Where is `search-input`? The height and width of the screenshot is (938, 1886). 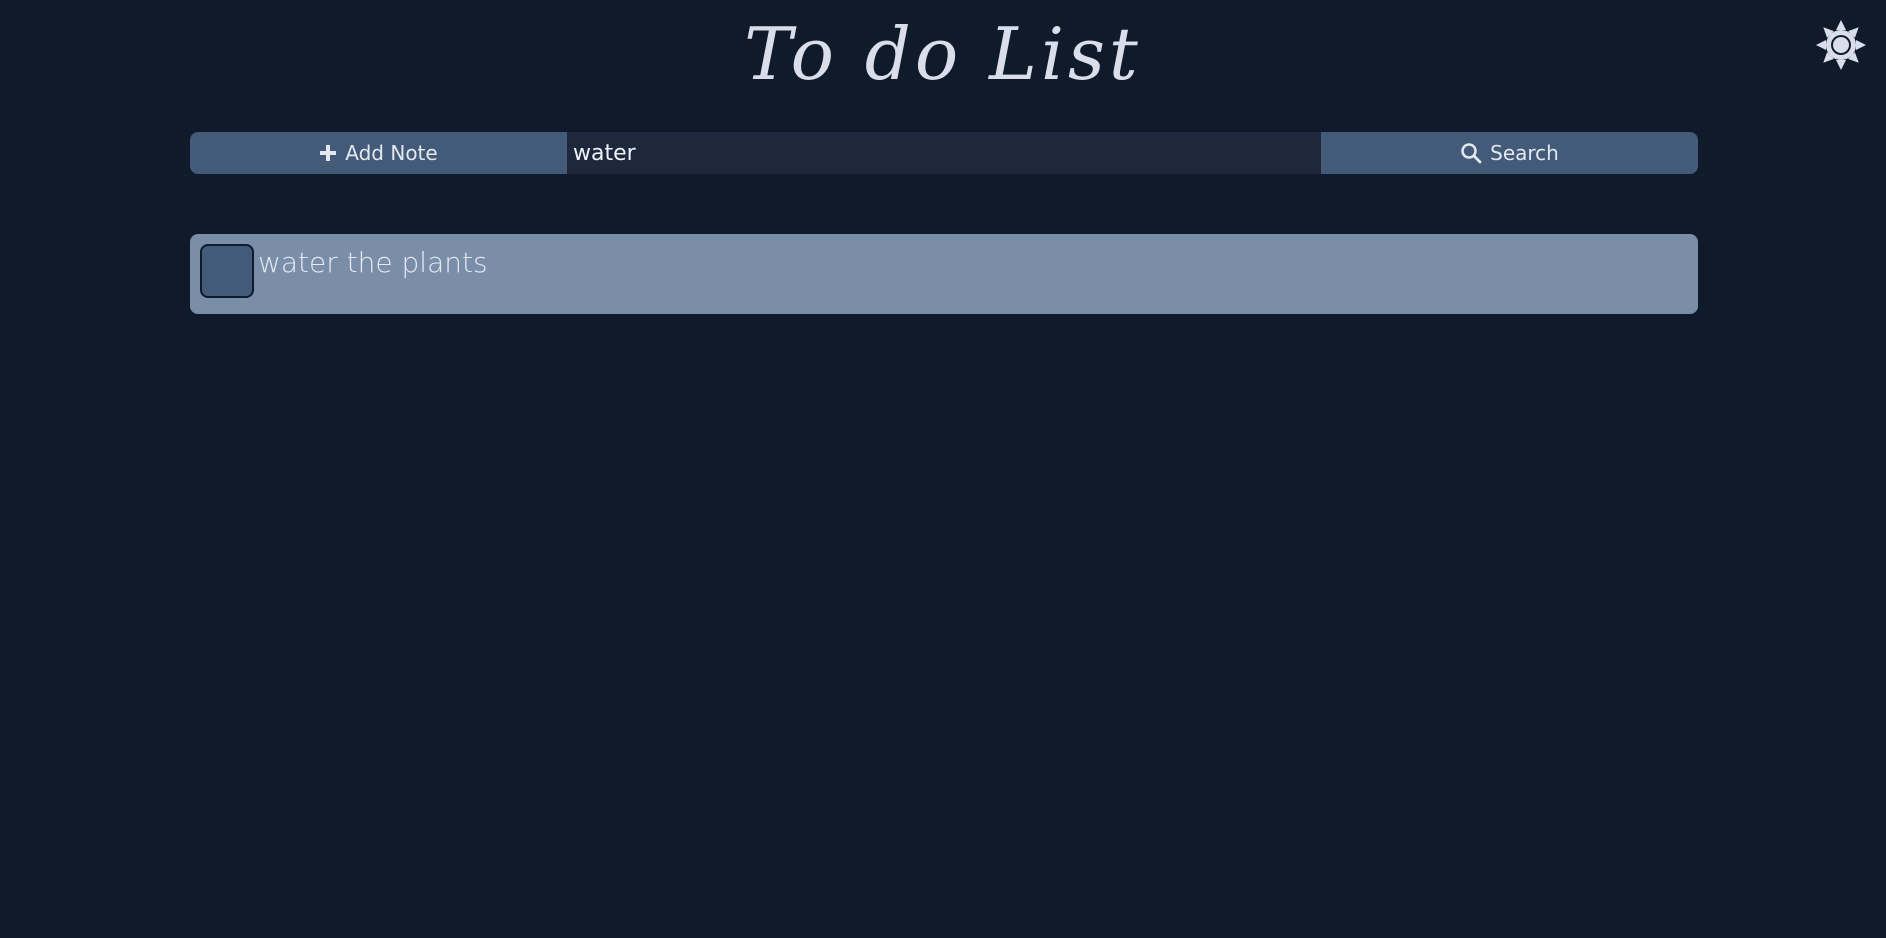 search-input is located at coordinates (944, 153).